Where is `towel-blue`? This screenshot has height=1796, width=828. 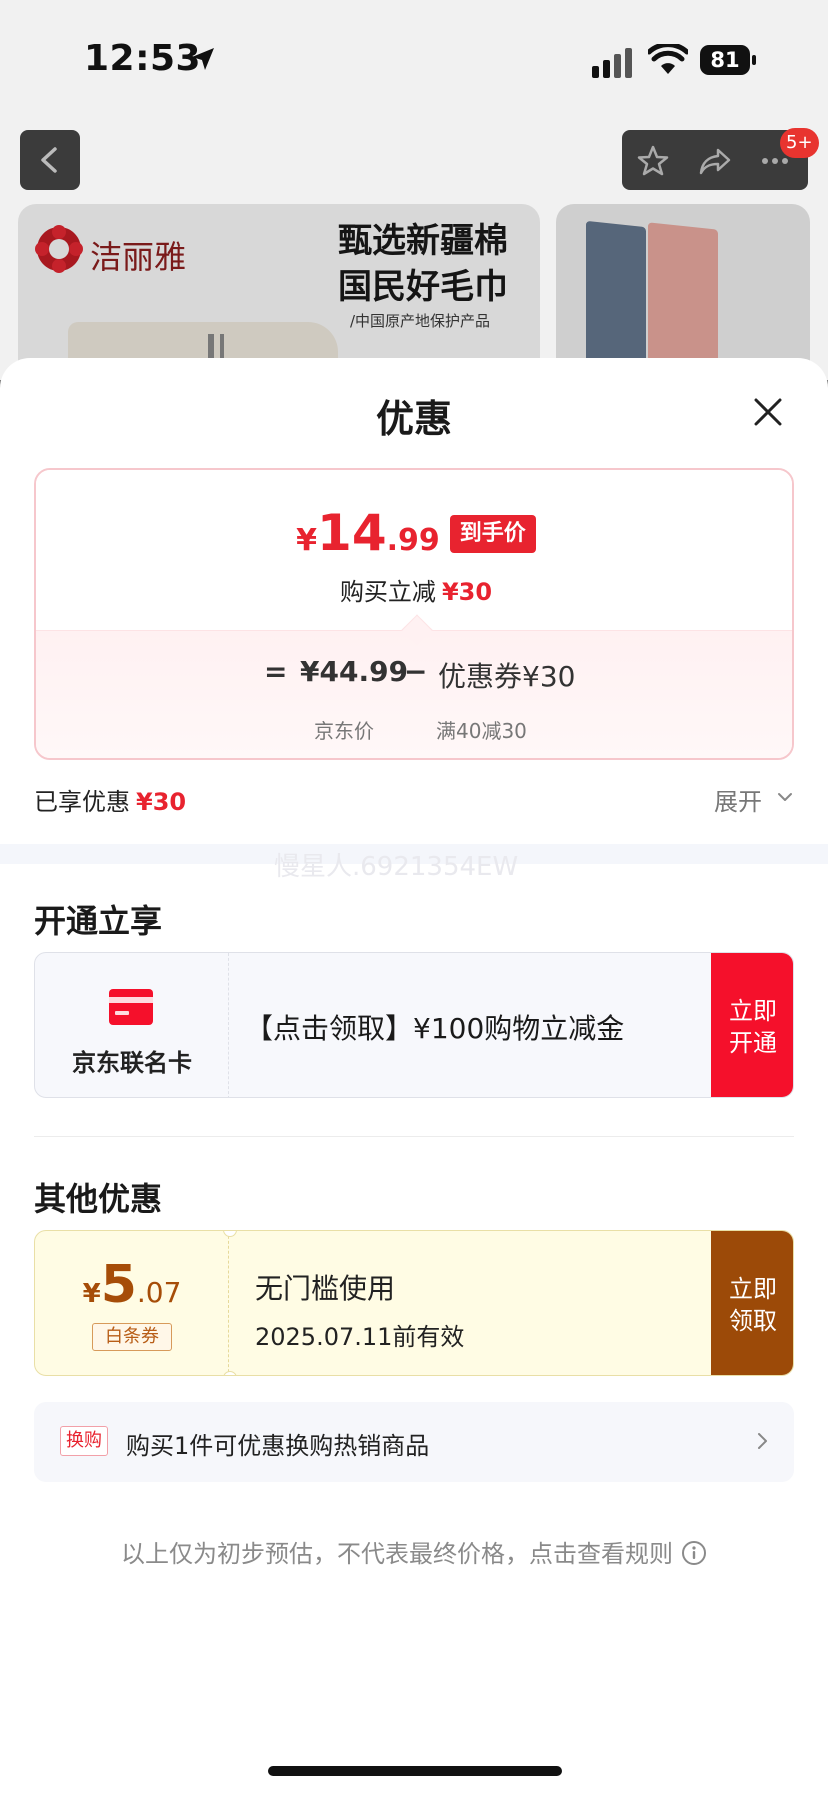 towel-blue is located at coordinates (616, 299).